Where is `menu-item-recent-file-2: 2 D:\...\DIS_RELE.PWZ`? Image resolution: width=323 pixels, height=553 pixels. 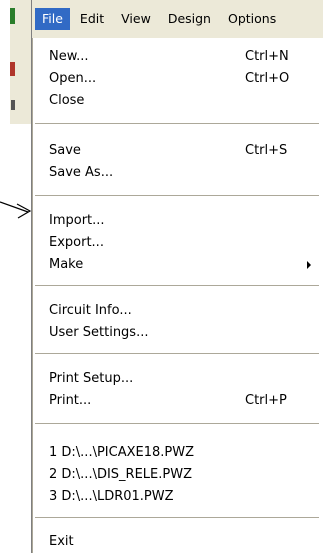 menu-item-recent-file-2: 2 D:\...\DIS_RELE.PWZ is located at coordinates (180, 475).